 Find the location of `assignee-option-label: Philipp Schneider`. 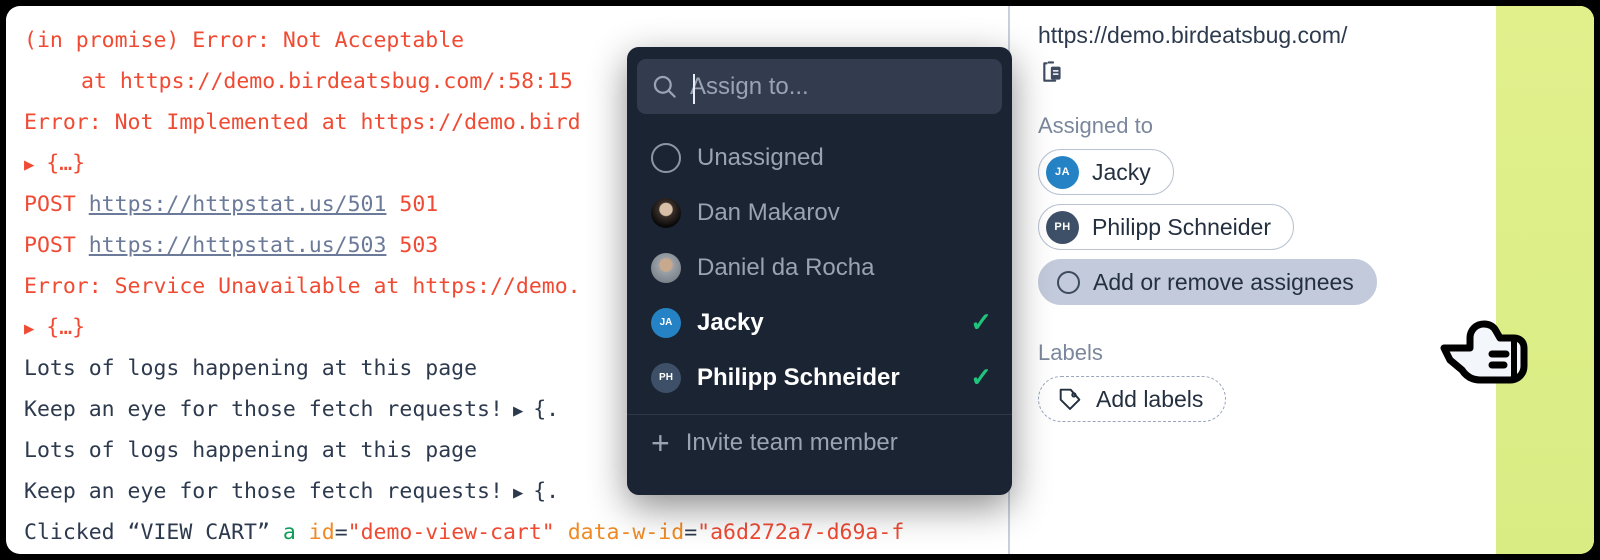

assignee-option-label: Philipp Schneider is located at coordinates (798, 377).